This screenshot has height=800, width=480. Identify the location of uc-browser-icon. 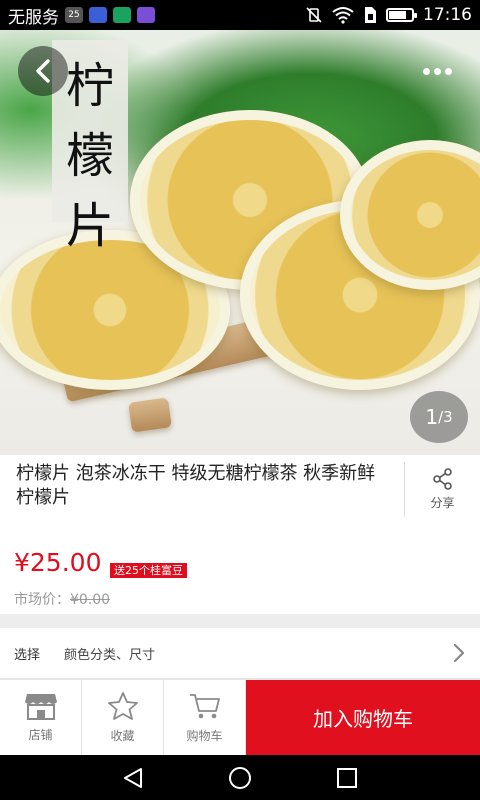
(98, 15).